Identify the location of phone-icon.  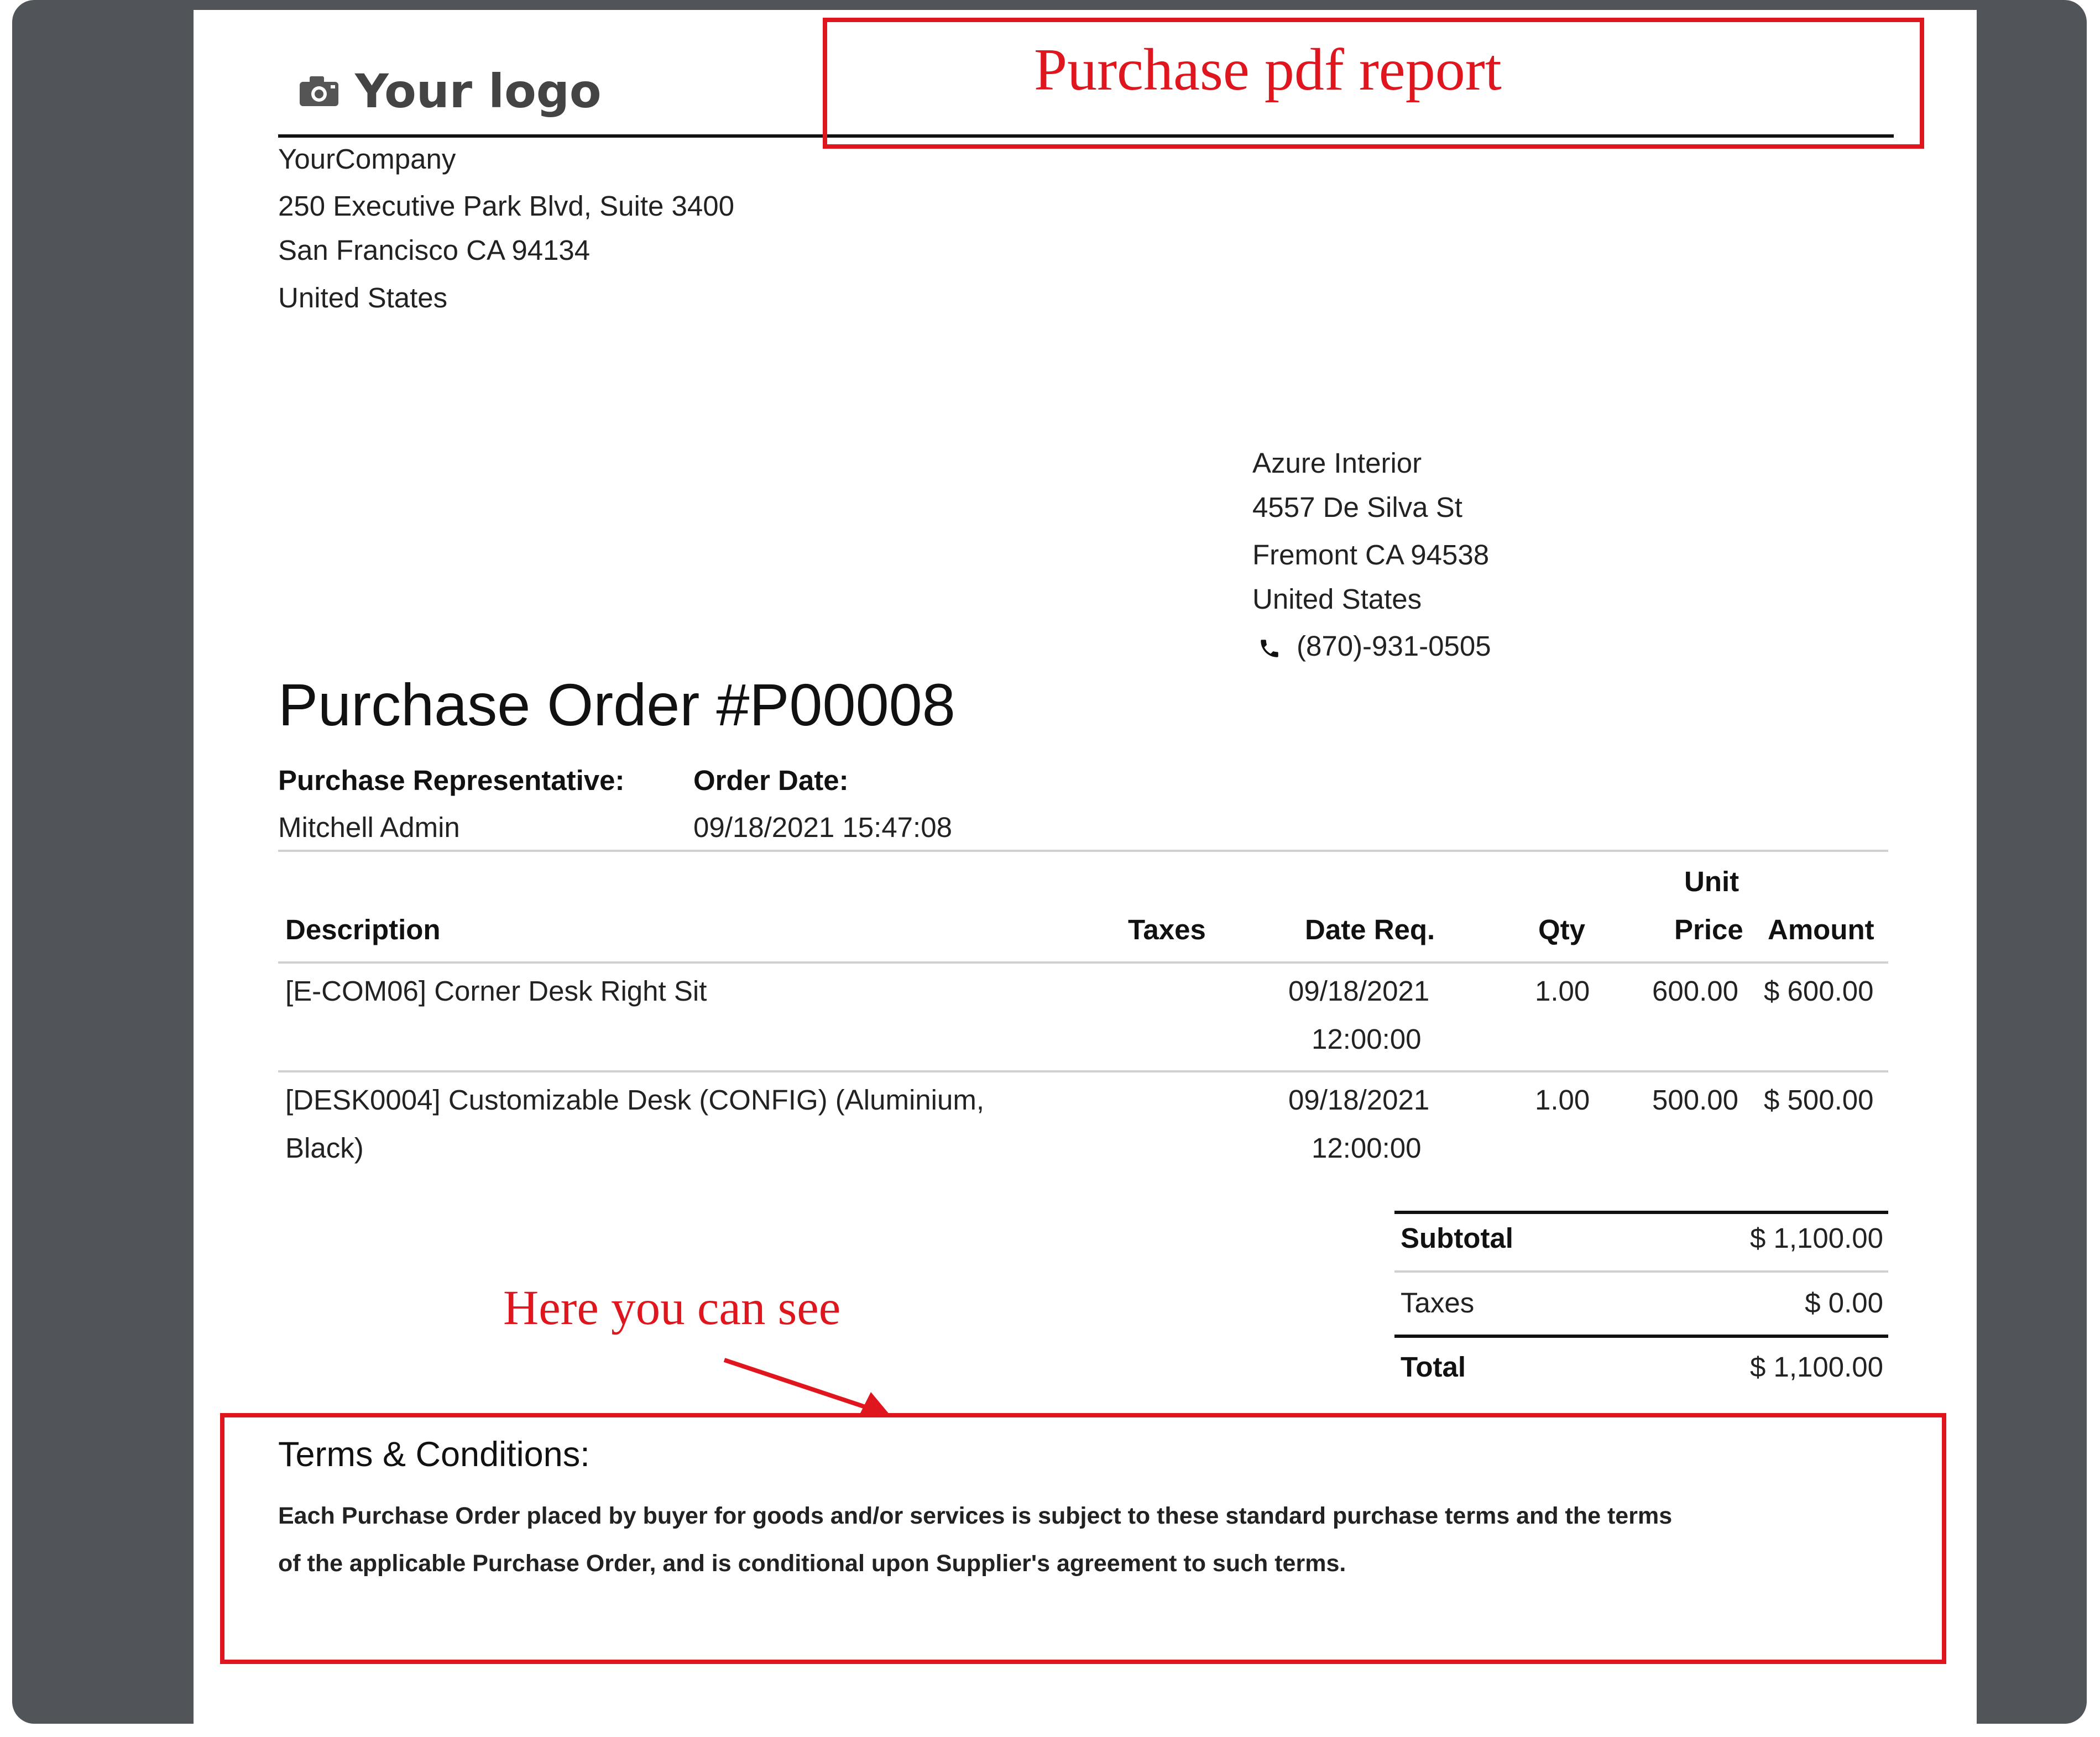
(1269, 648).